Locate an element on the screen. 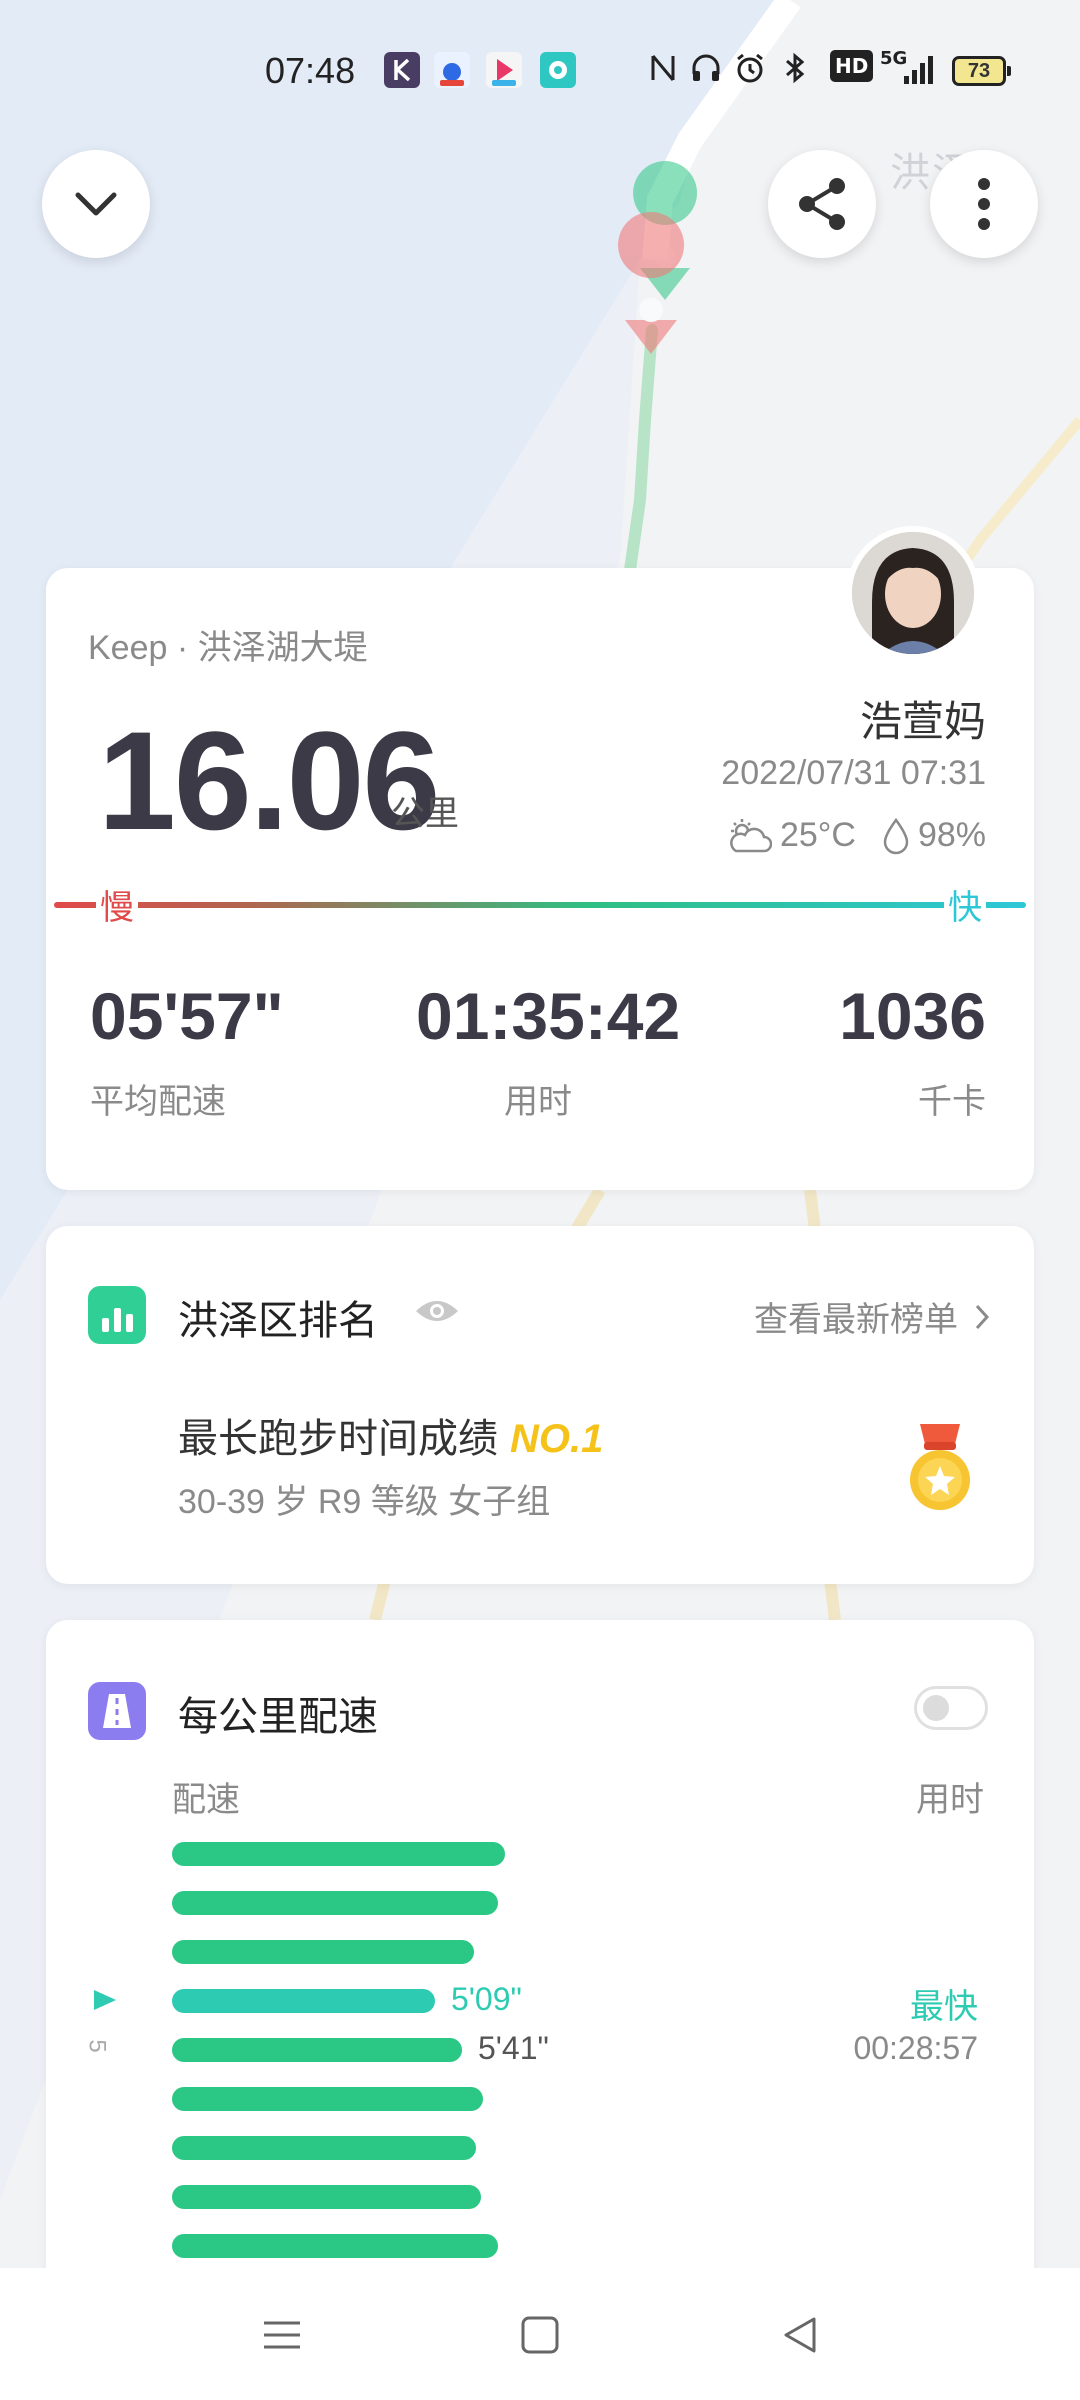  share-icon is located at coordinates (822, 204).